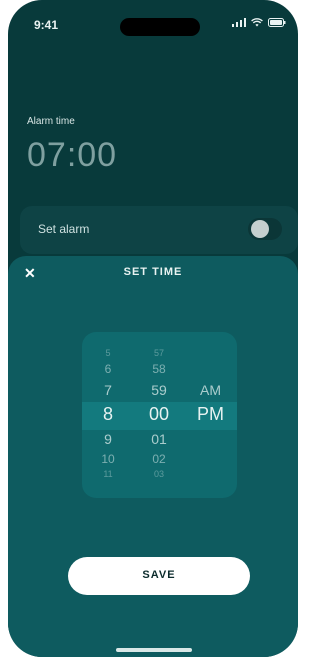 The height and width of the screenshot is (657, 320). What do you see at coordinates (64, 229) in the screenshot?
I see `set-alarm-label: Set alarm` at bounding box center [64, 229].